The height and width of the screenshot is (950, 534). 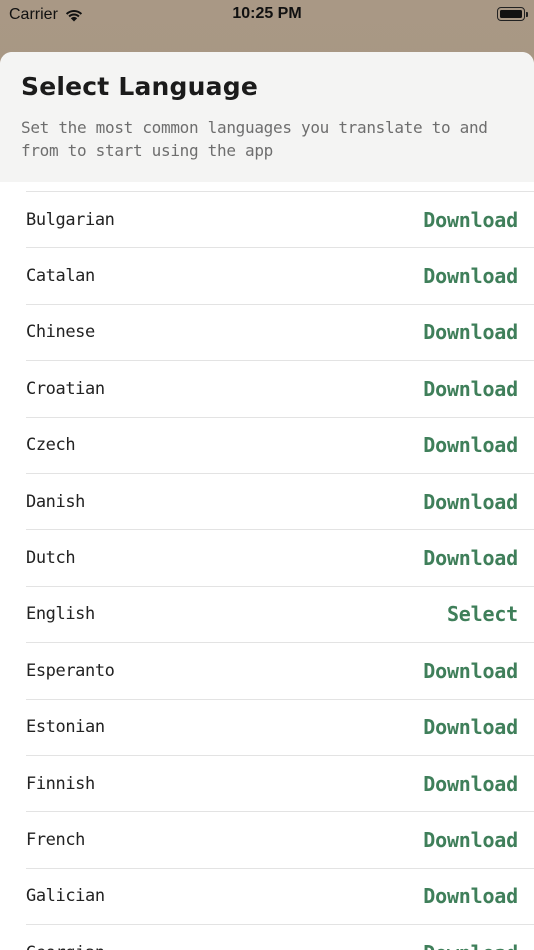 I want to click on language-name: Bulgarian, so click(x=70, y=219).